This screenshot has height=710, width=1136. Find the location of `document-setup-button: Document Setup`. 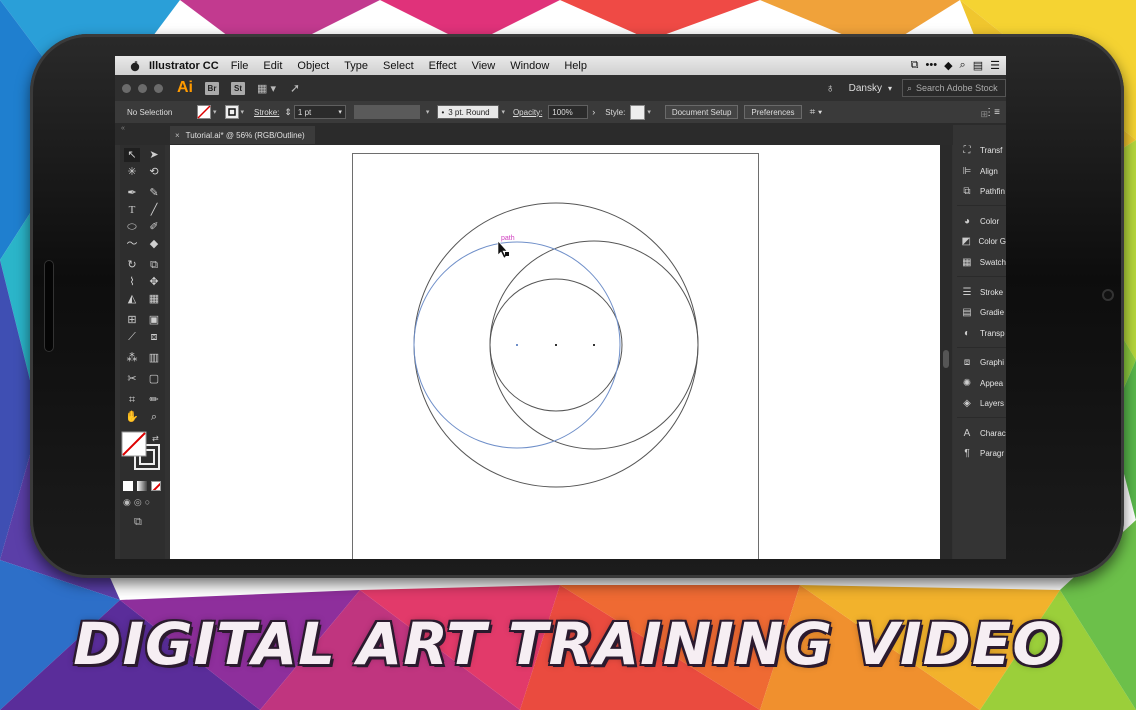

document-setup-button: Document Setup is located at coordinates (701, 112).